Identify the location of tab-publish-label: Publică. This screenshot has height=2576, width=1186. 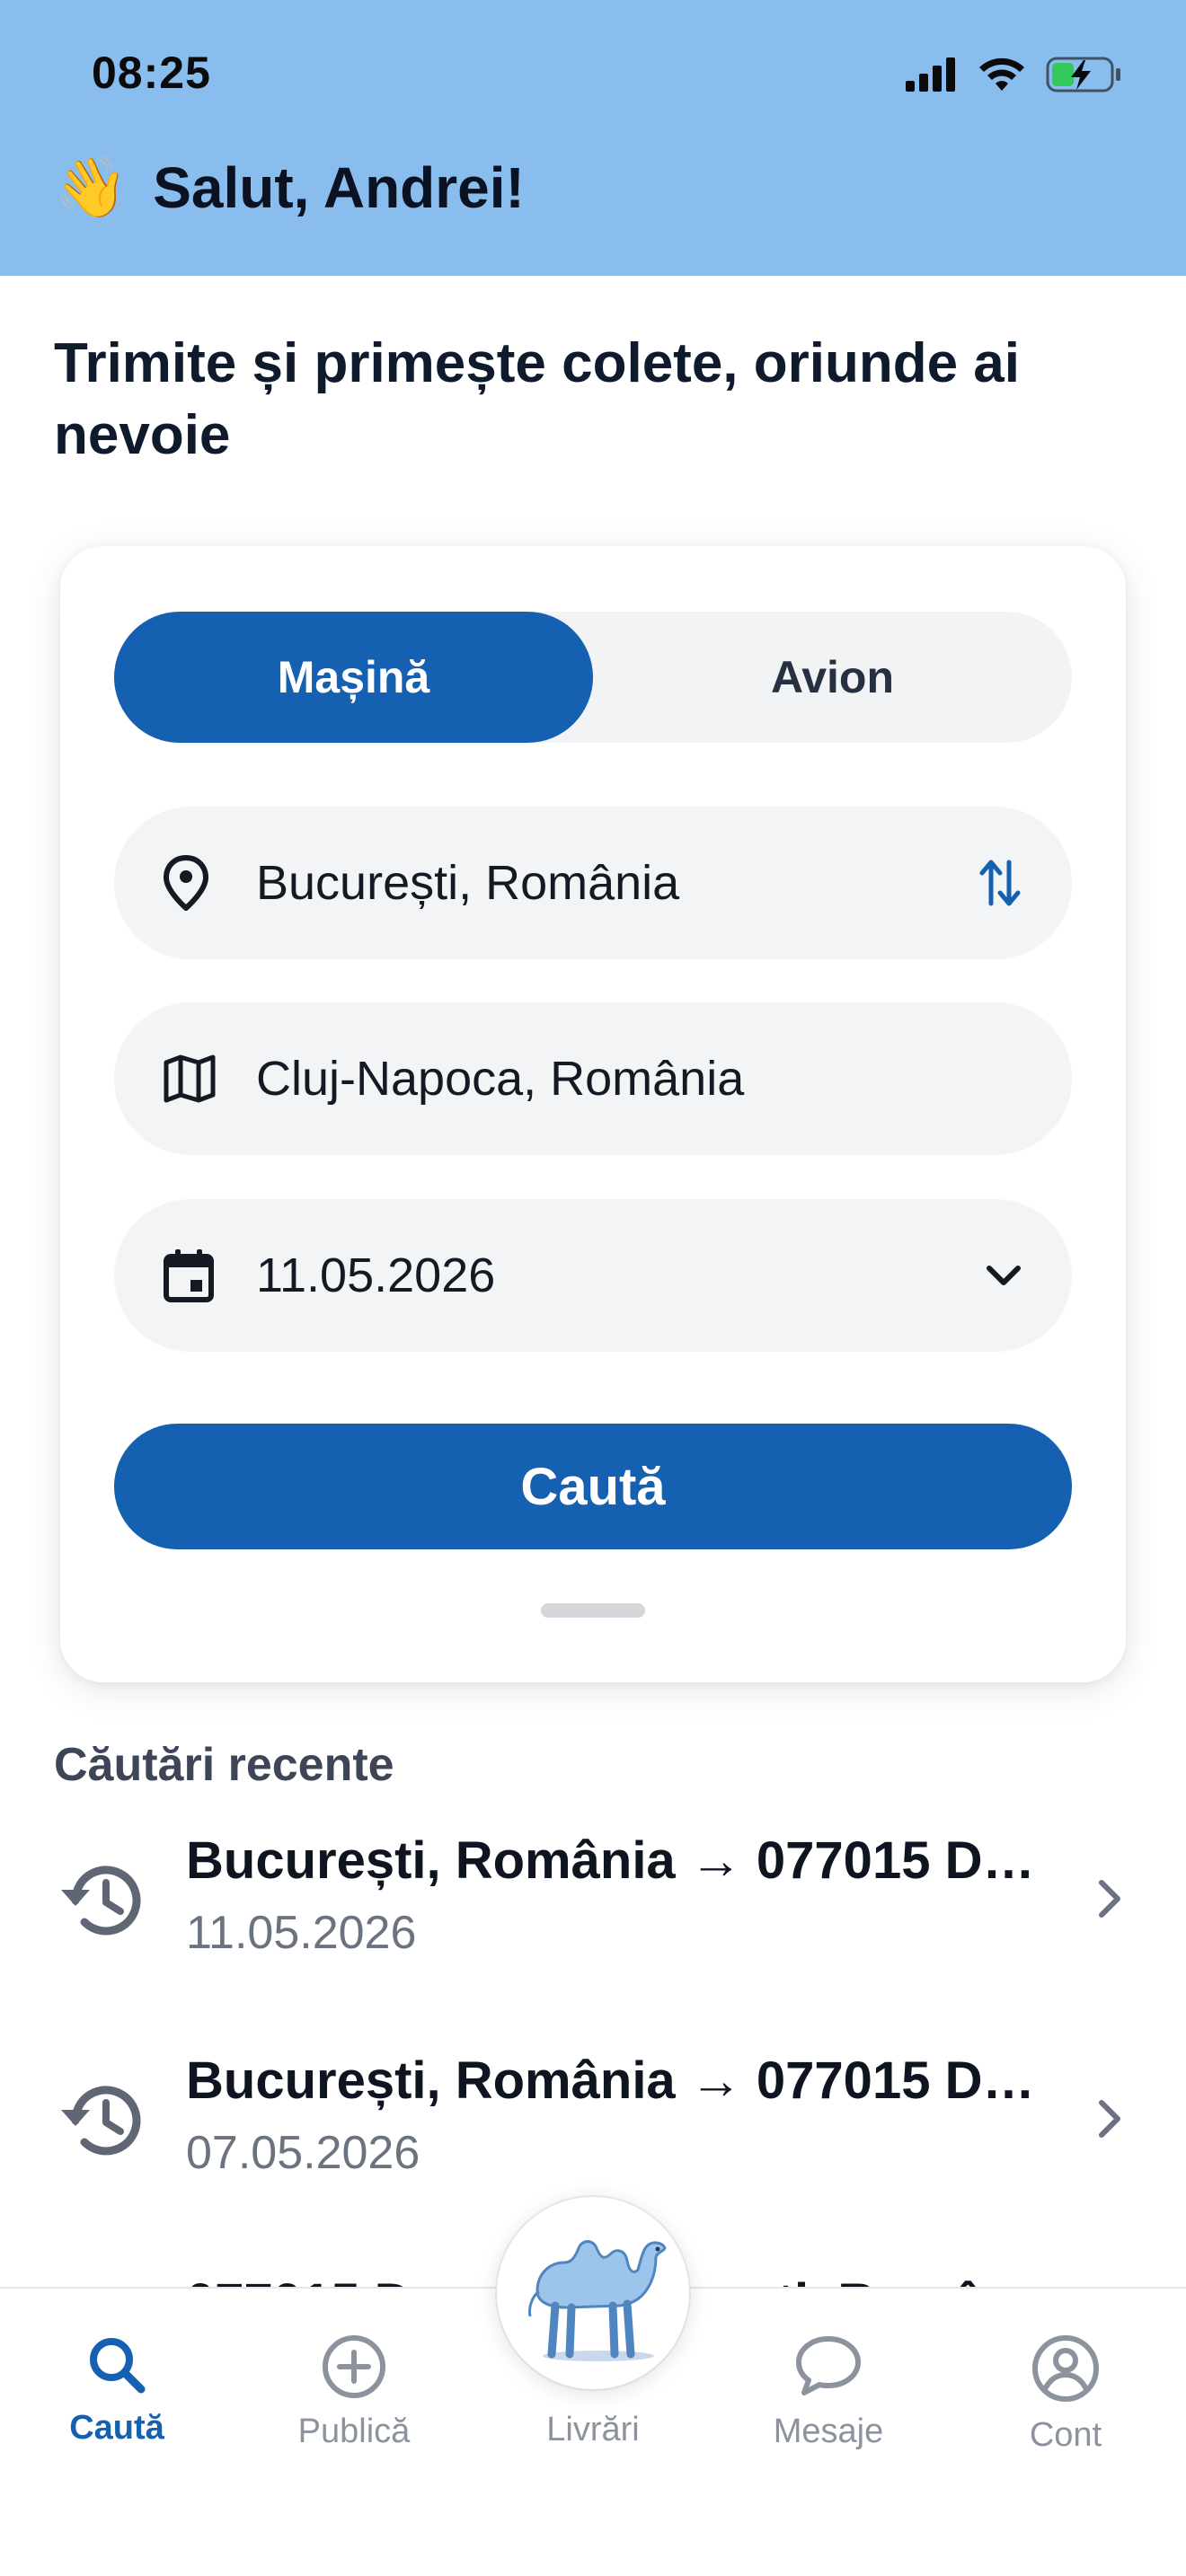
(354, 2431).